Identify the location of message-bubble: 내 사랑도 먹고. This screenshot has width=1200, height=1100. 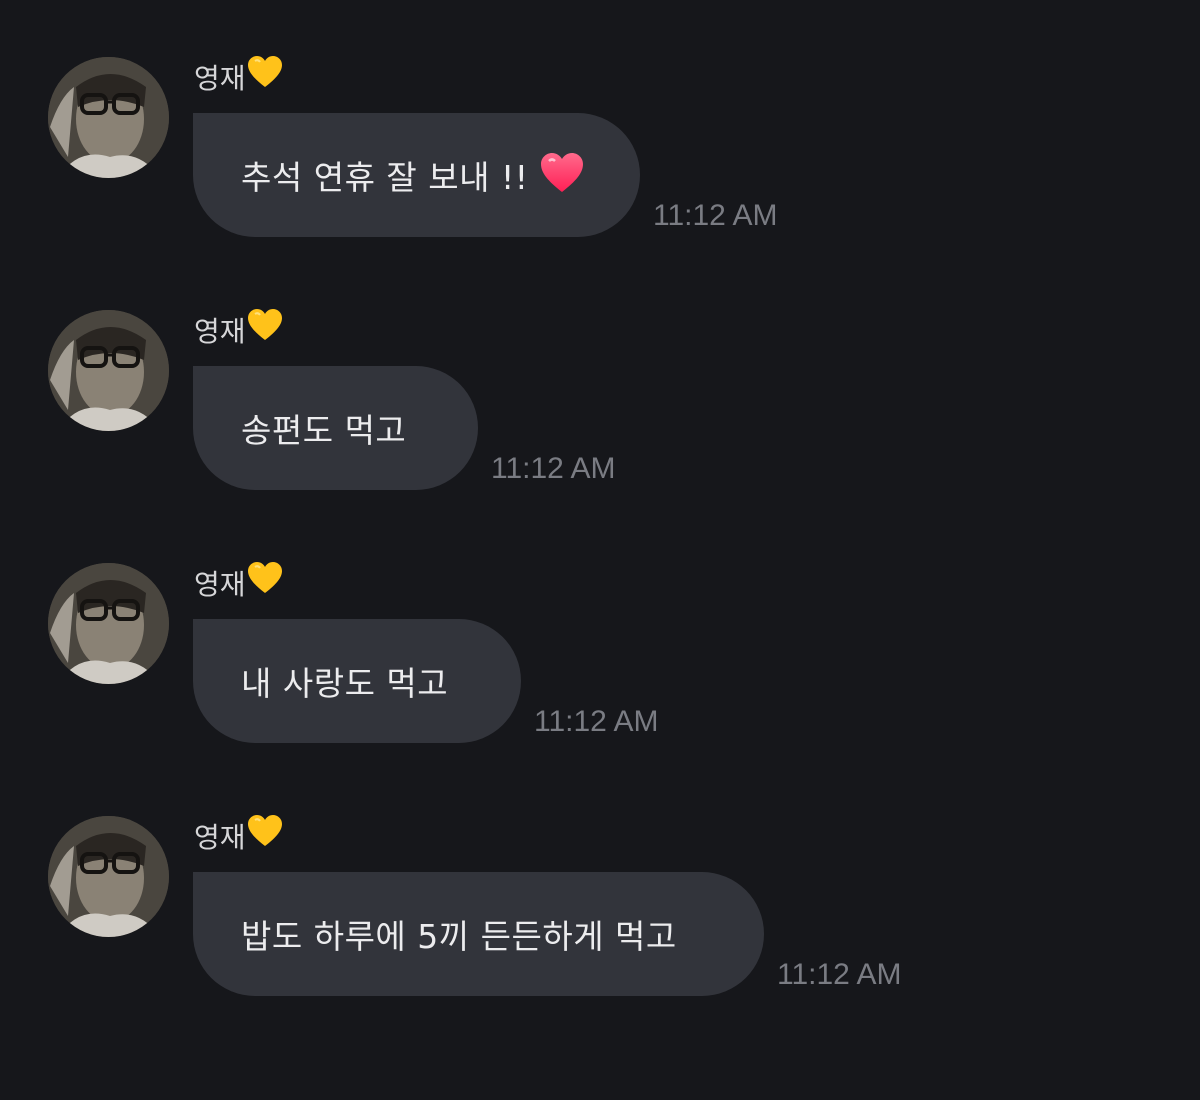
(357, 681).